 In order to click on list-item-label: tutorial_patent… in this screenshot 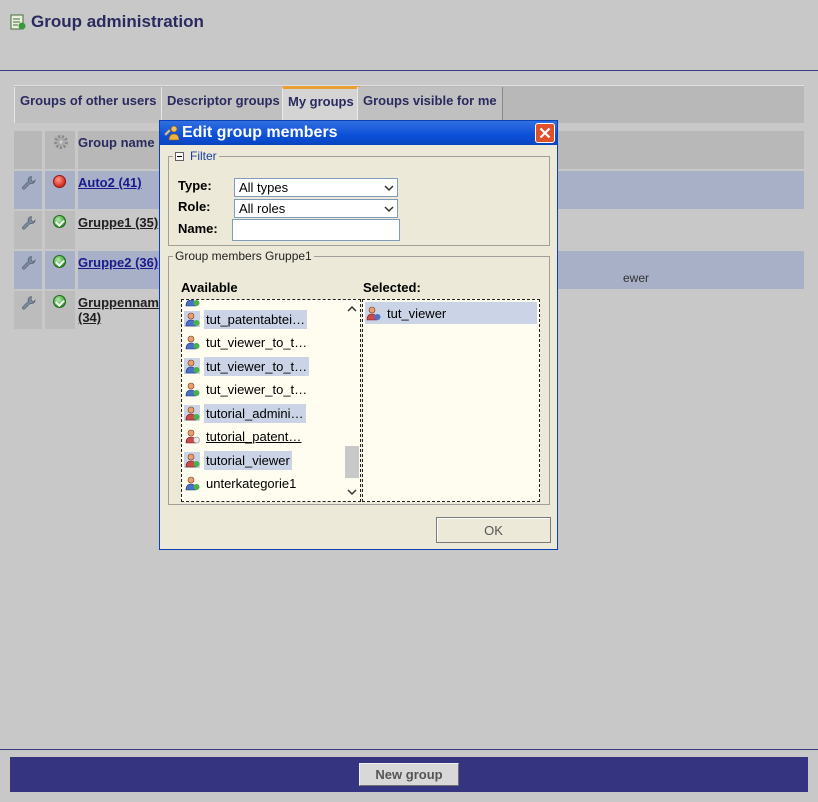, I will do `click(254, 436)`.